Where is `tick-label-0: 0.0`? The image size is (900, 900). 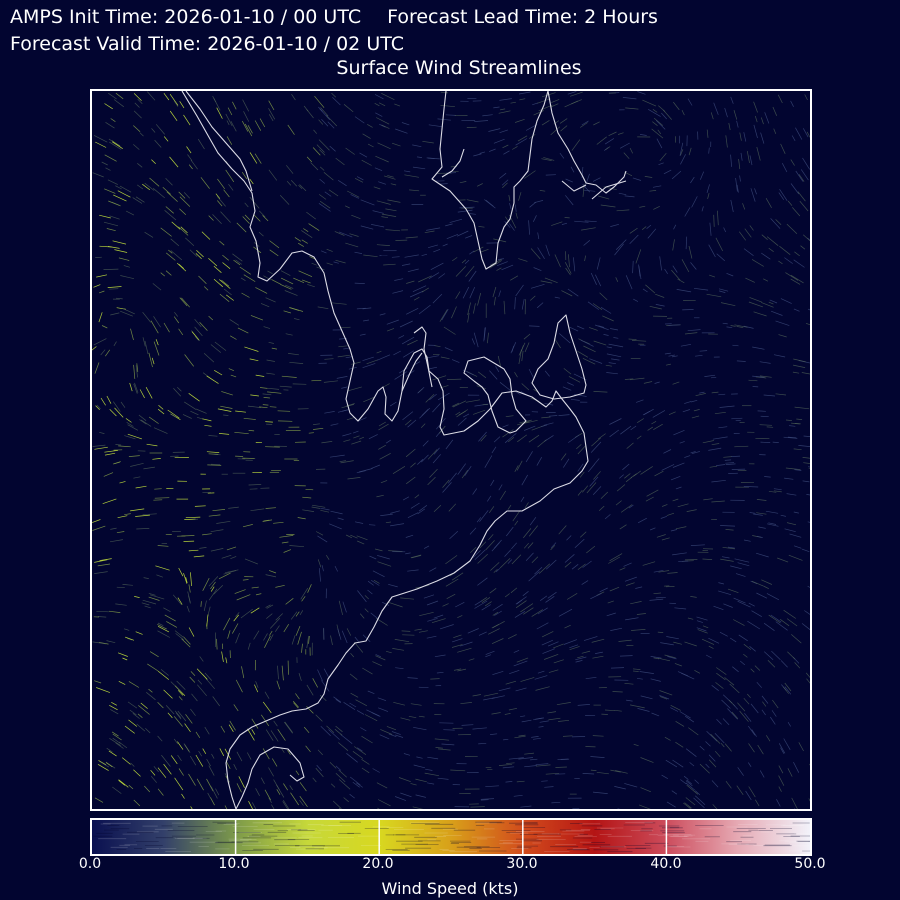
tick-label-0: 0.0 is located at coordinates (90, 864).